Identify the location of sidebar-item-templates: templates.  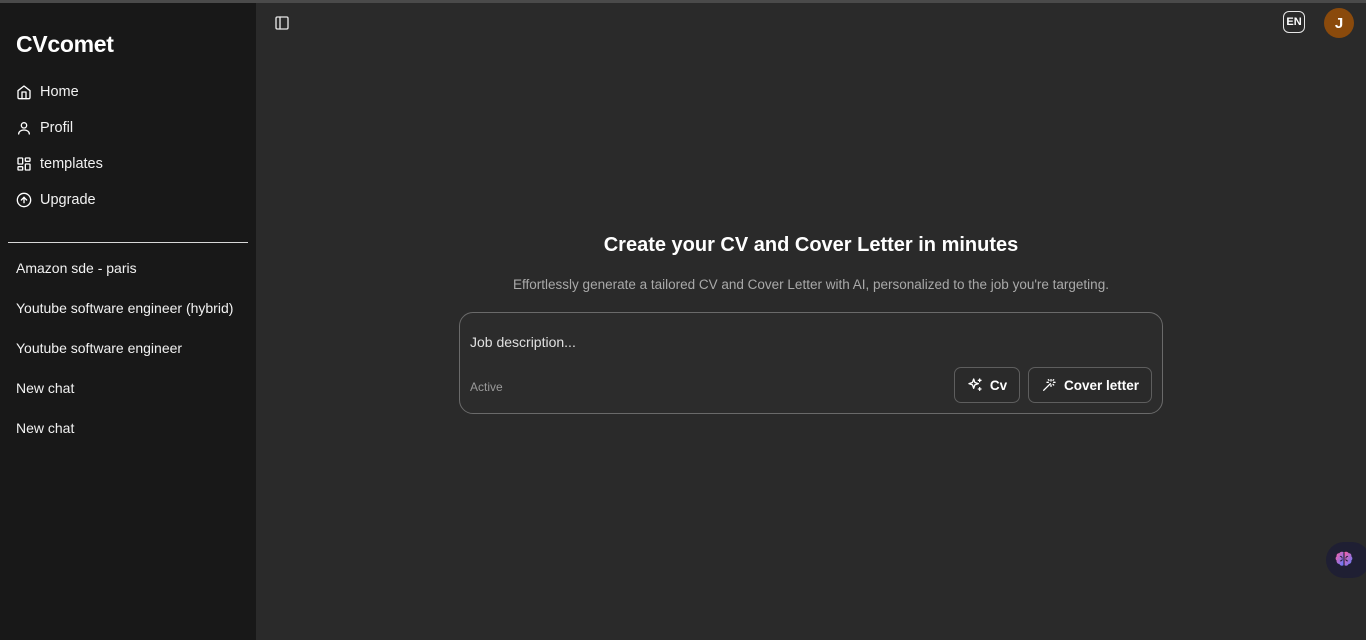
(59, 164).